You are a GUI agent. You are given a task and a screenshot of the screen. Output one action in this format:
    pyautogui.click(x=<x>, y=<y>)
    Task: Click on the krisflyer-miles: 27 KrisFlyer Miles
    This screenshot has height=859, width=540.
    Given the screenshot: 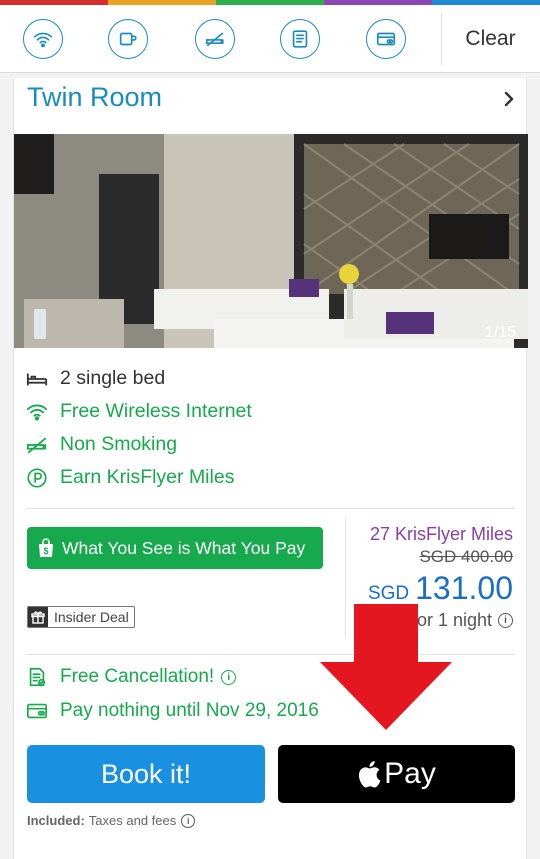 What is the action you would take?
    pyautogui.click(x=441, y=534)
    